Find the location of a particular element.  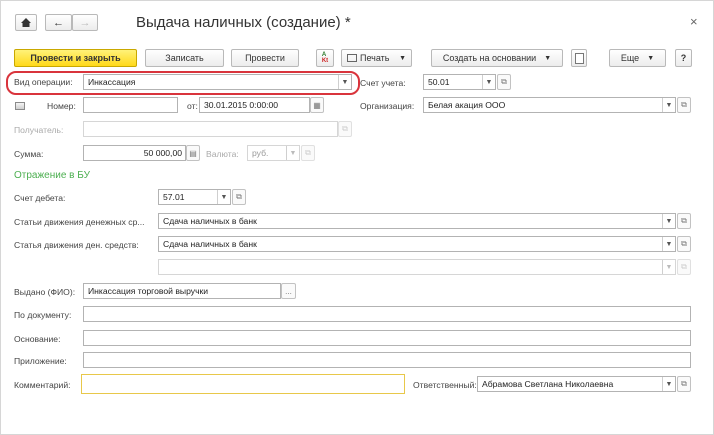

printer-icon is located at coordinates (352, 58).